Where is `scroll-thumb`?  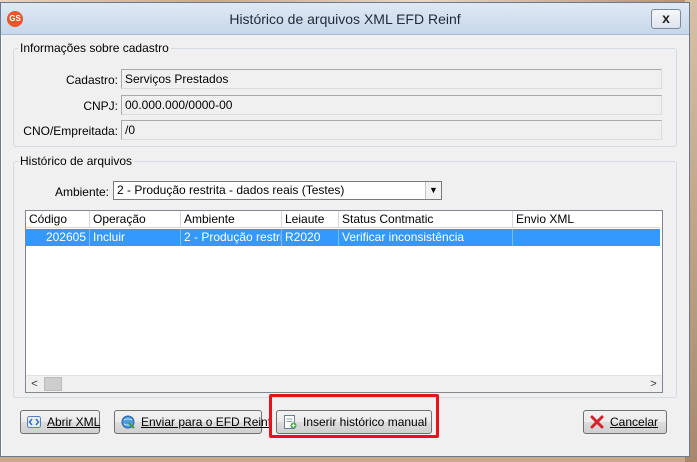
scroll-thumb is located at coordinates (53, 384).